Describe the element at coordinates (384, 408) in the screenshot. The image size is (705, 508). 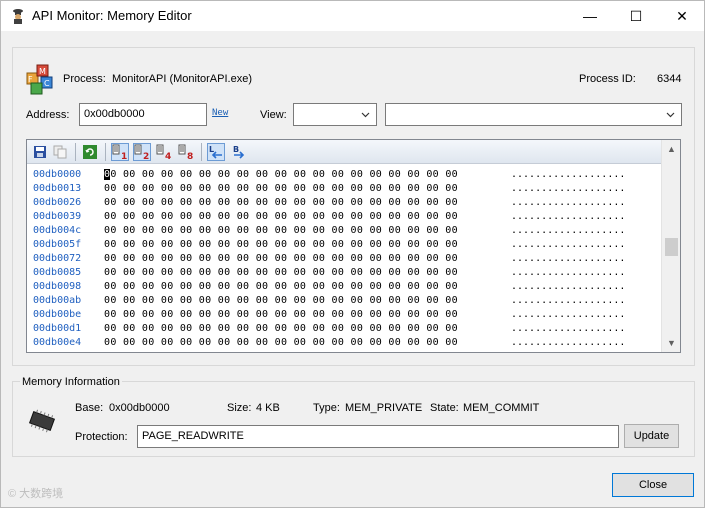
I see `type-value: MEM_PRIVATE` at that location.